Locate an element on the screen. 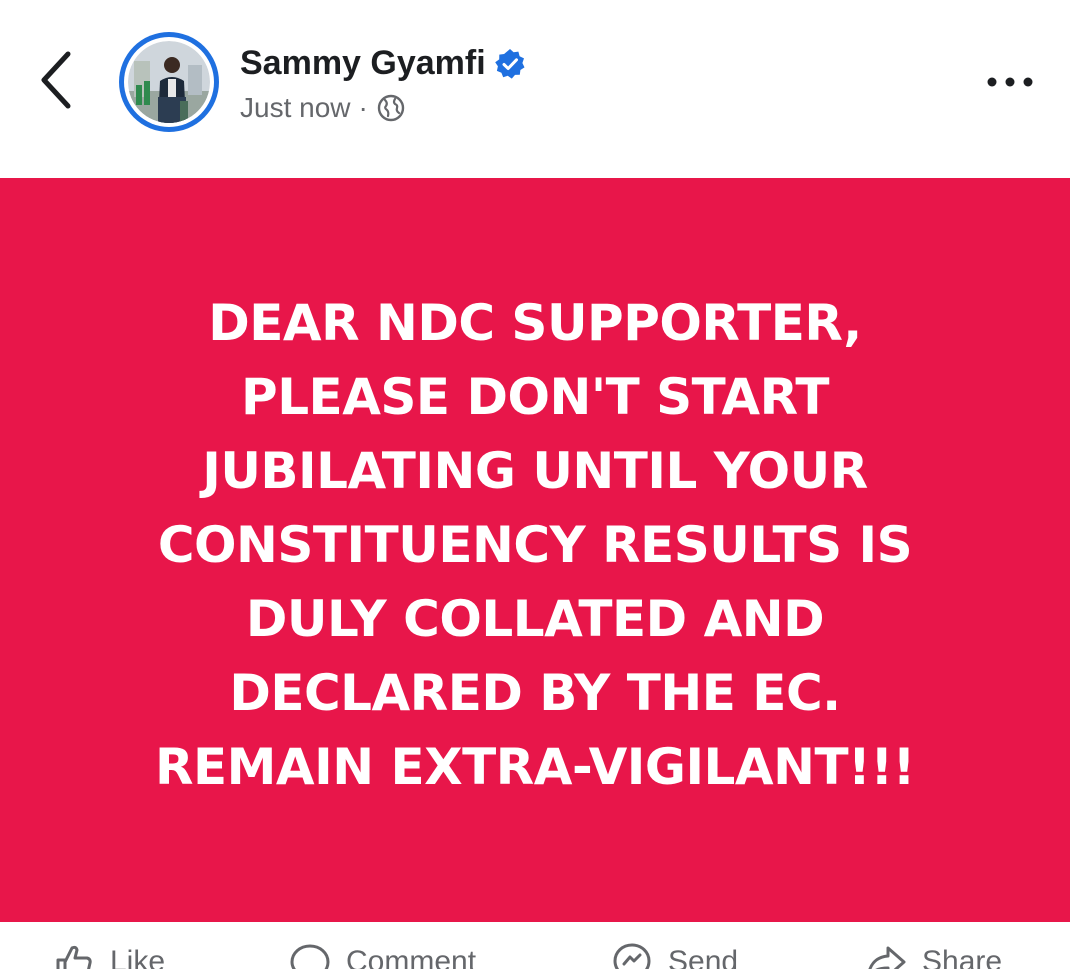  avatar is located at coordinates (169, 82).